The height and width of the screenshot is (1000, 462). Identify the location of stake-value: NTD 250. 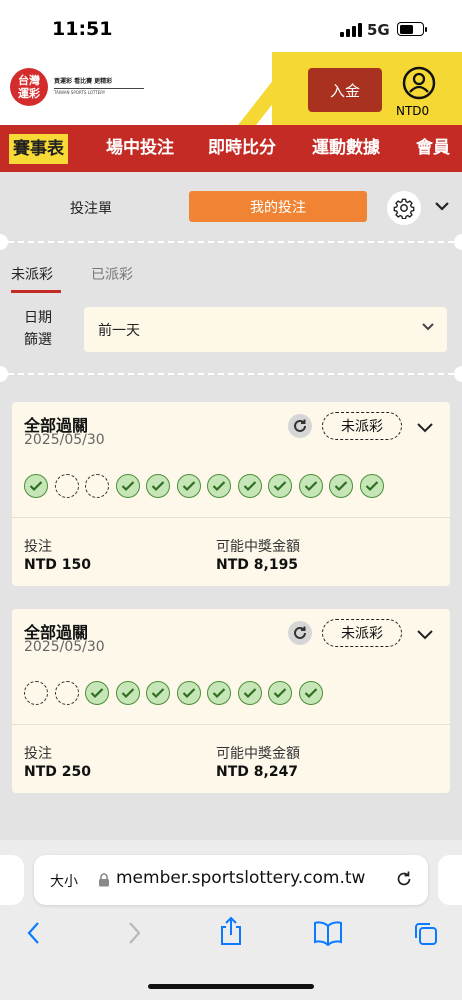
(57, 772).